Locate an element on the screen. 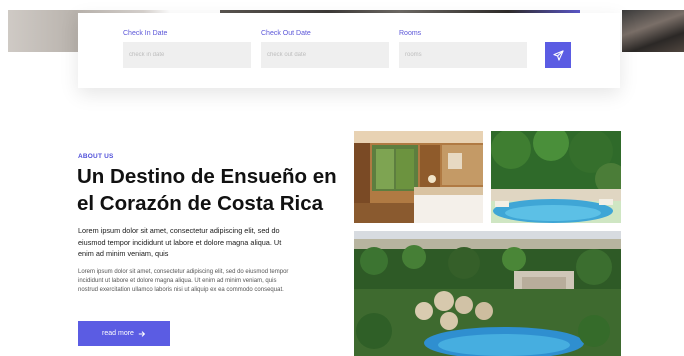  check-in-label: Check In Date is located at coordinates (145, 33).